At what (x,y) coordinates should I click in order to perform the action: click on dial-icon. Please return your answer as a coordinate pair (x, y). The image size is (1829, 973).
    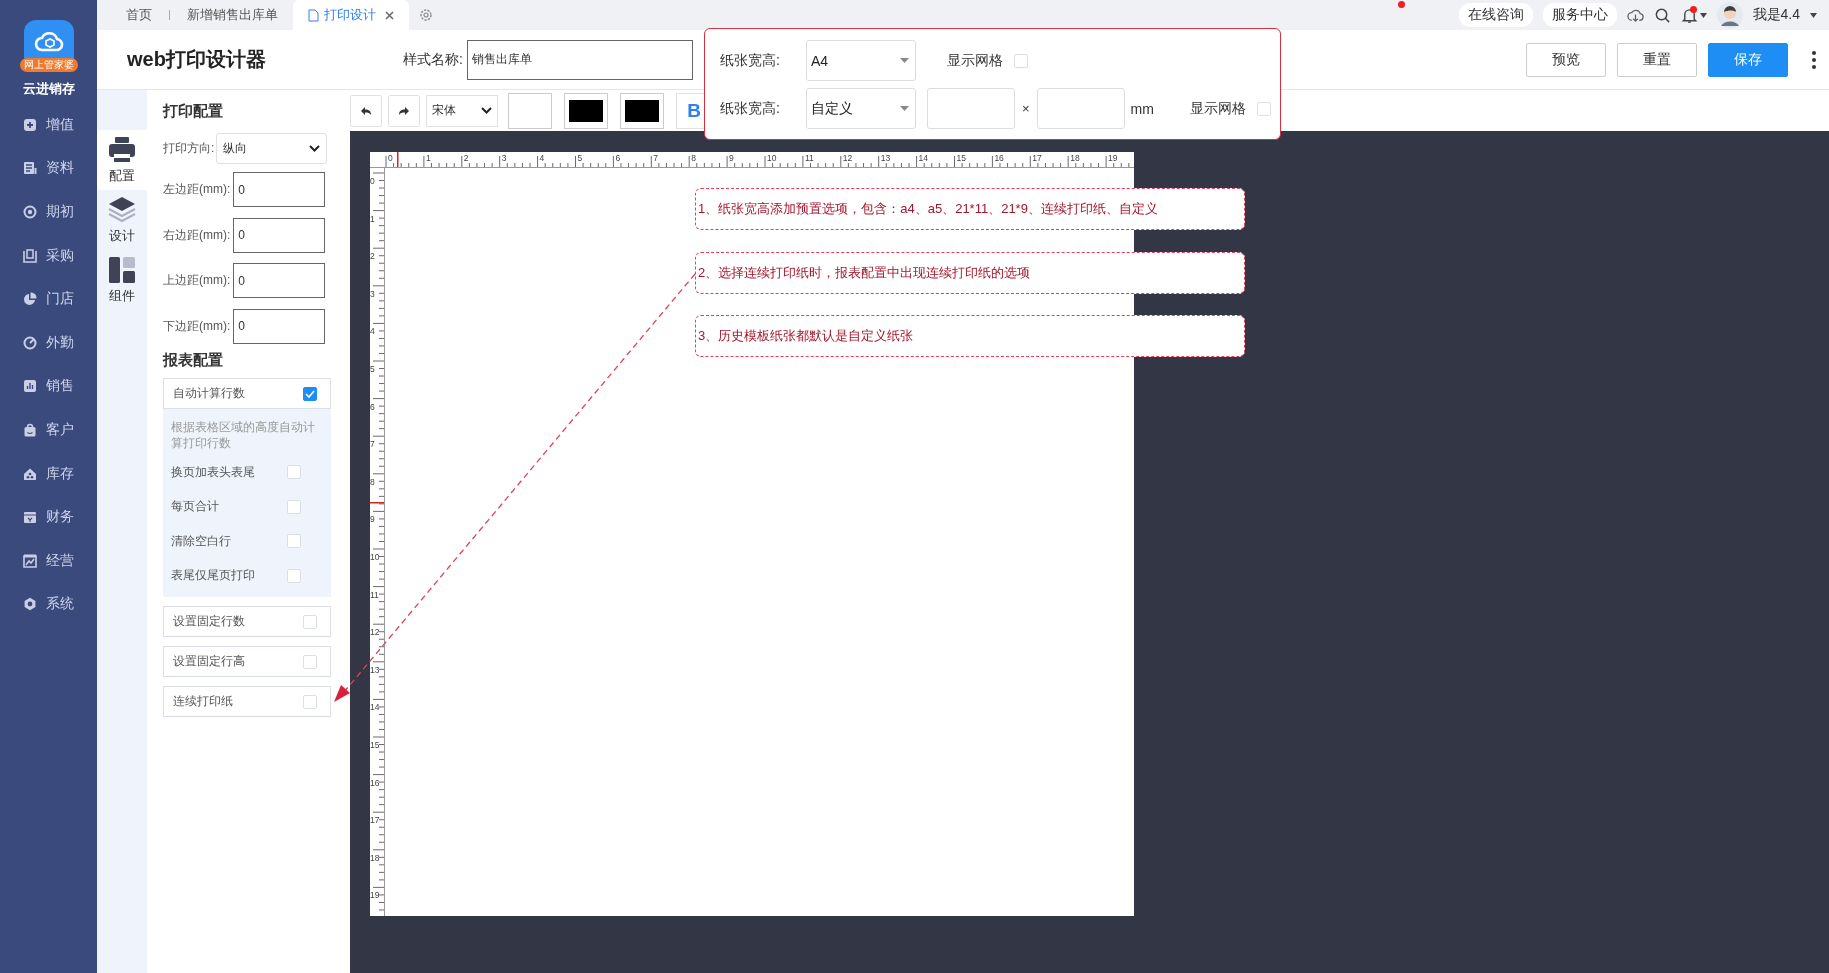
    Looking at the image, I should click on (30, 342).